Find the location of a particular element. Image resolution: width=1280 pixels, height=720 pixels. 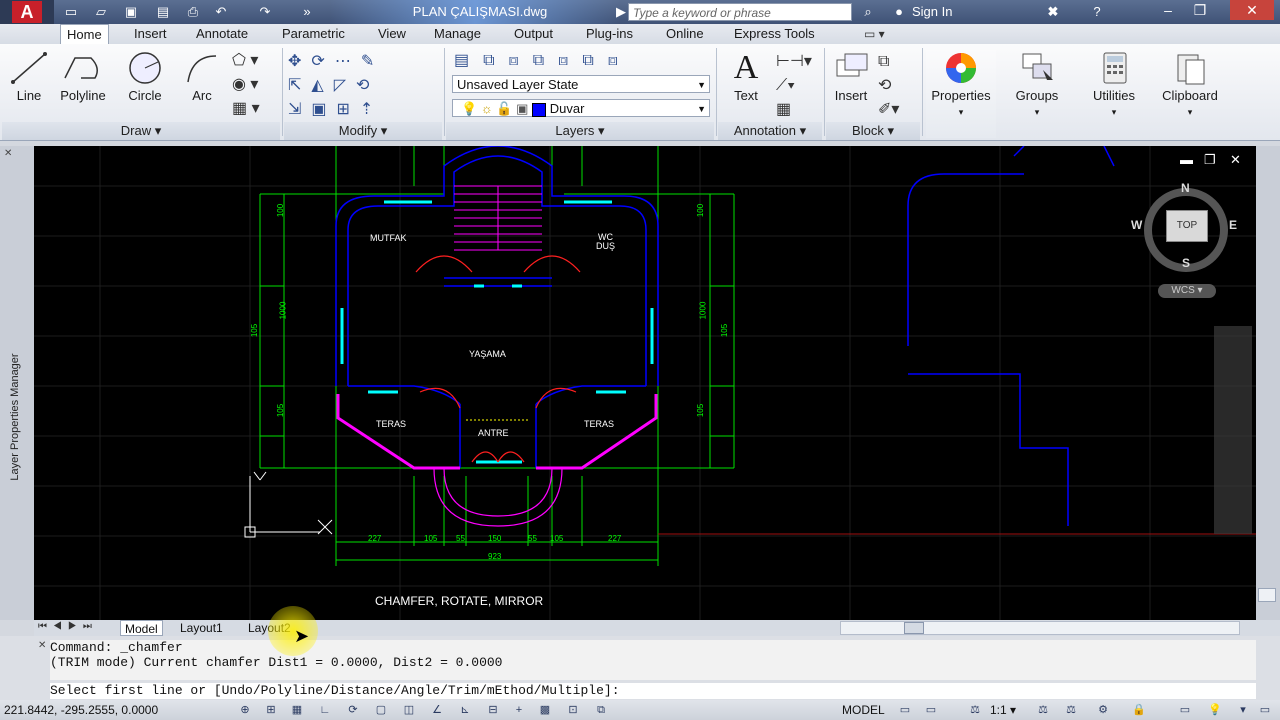

command-close-icon: ✕ is located at coordinates (42, 645).